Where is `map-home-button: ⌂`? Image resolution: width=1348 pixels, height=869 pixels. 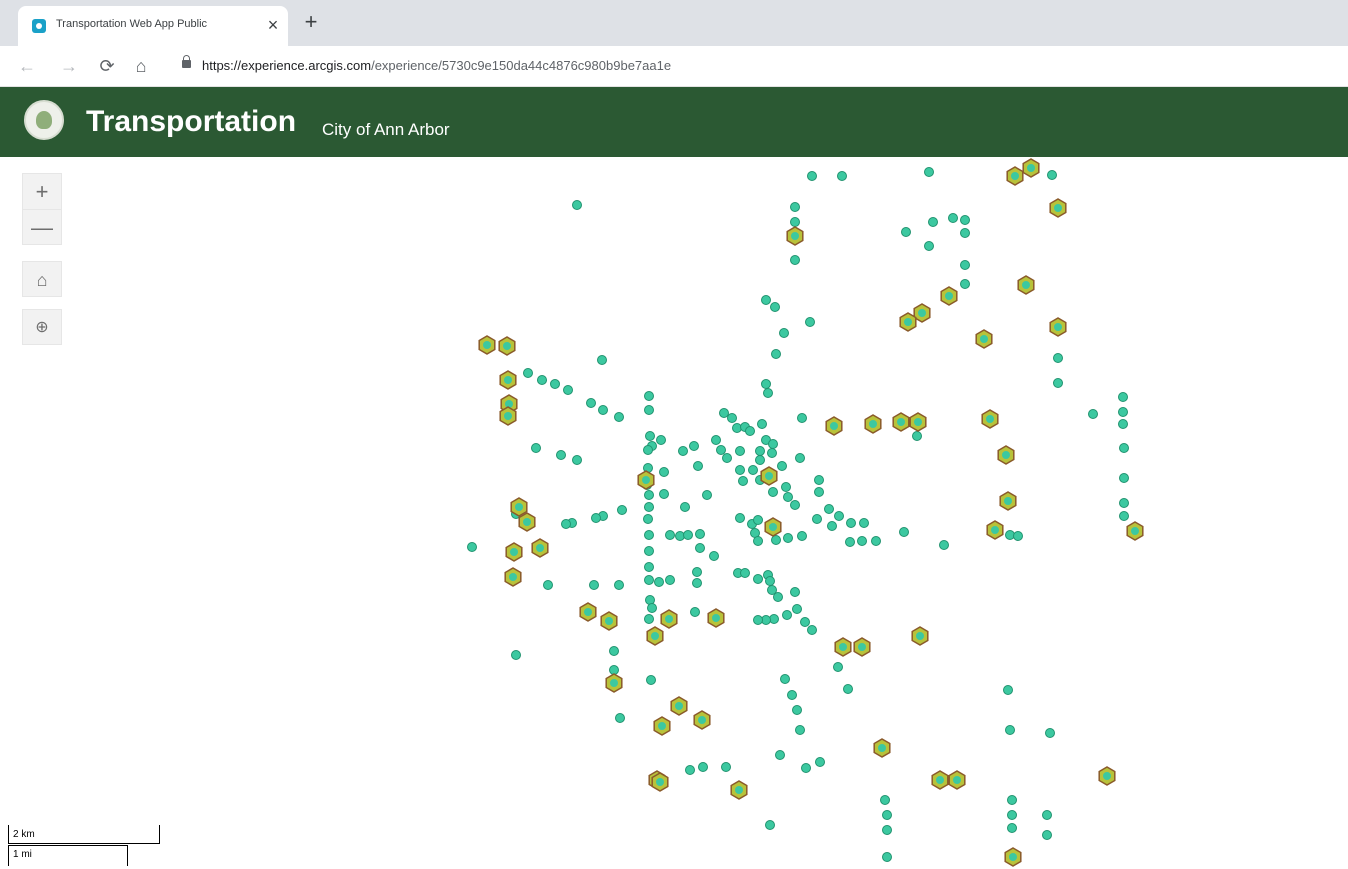
map-home-button: ⌂ is located at coordinates (42, 279).